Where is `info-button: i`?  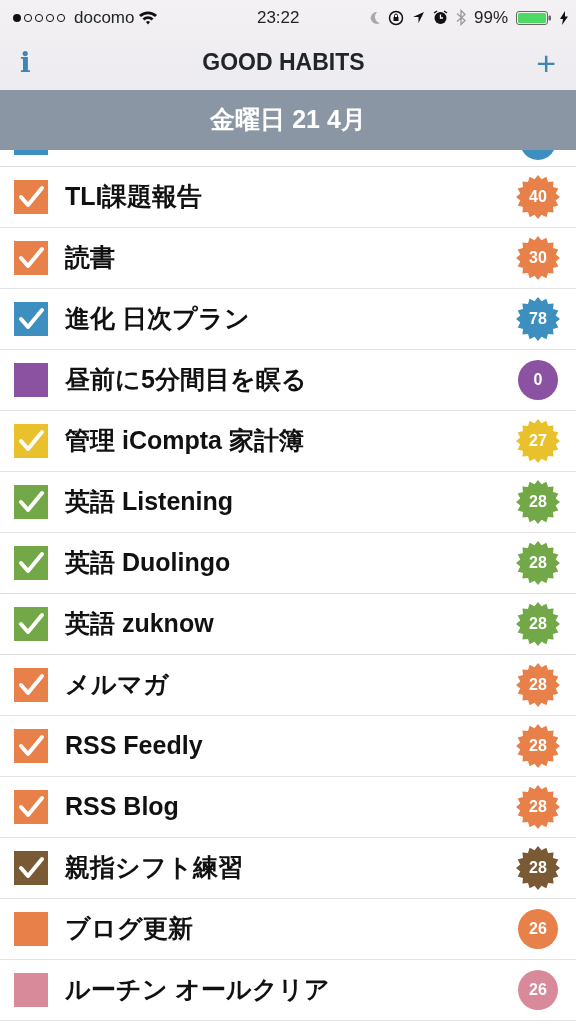 info-button: i is located at coordinates (25, 62).